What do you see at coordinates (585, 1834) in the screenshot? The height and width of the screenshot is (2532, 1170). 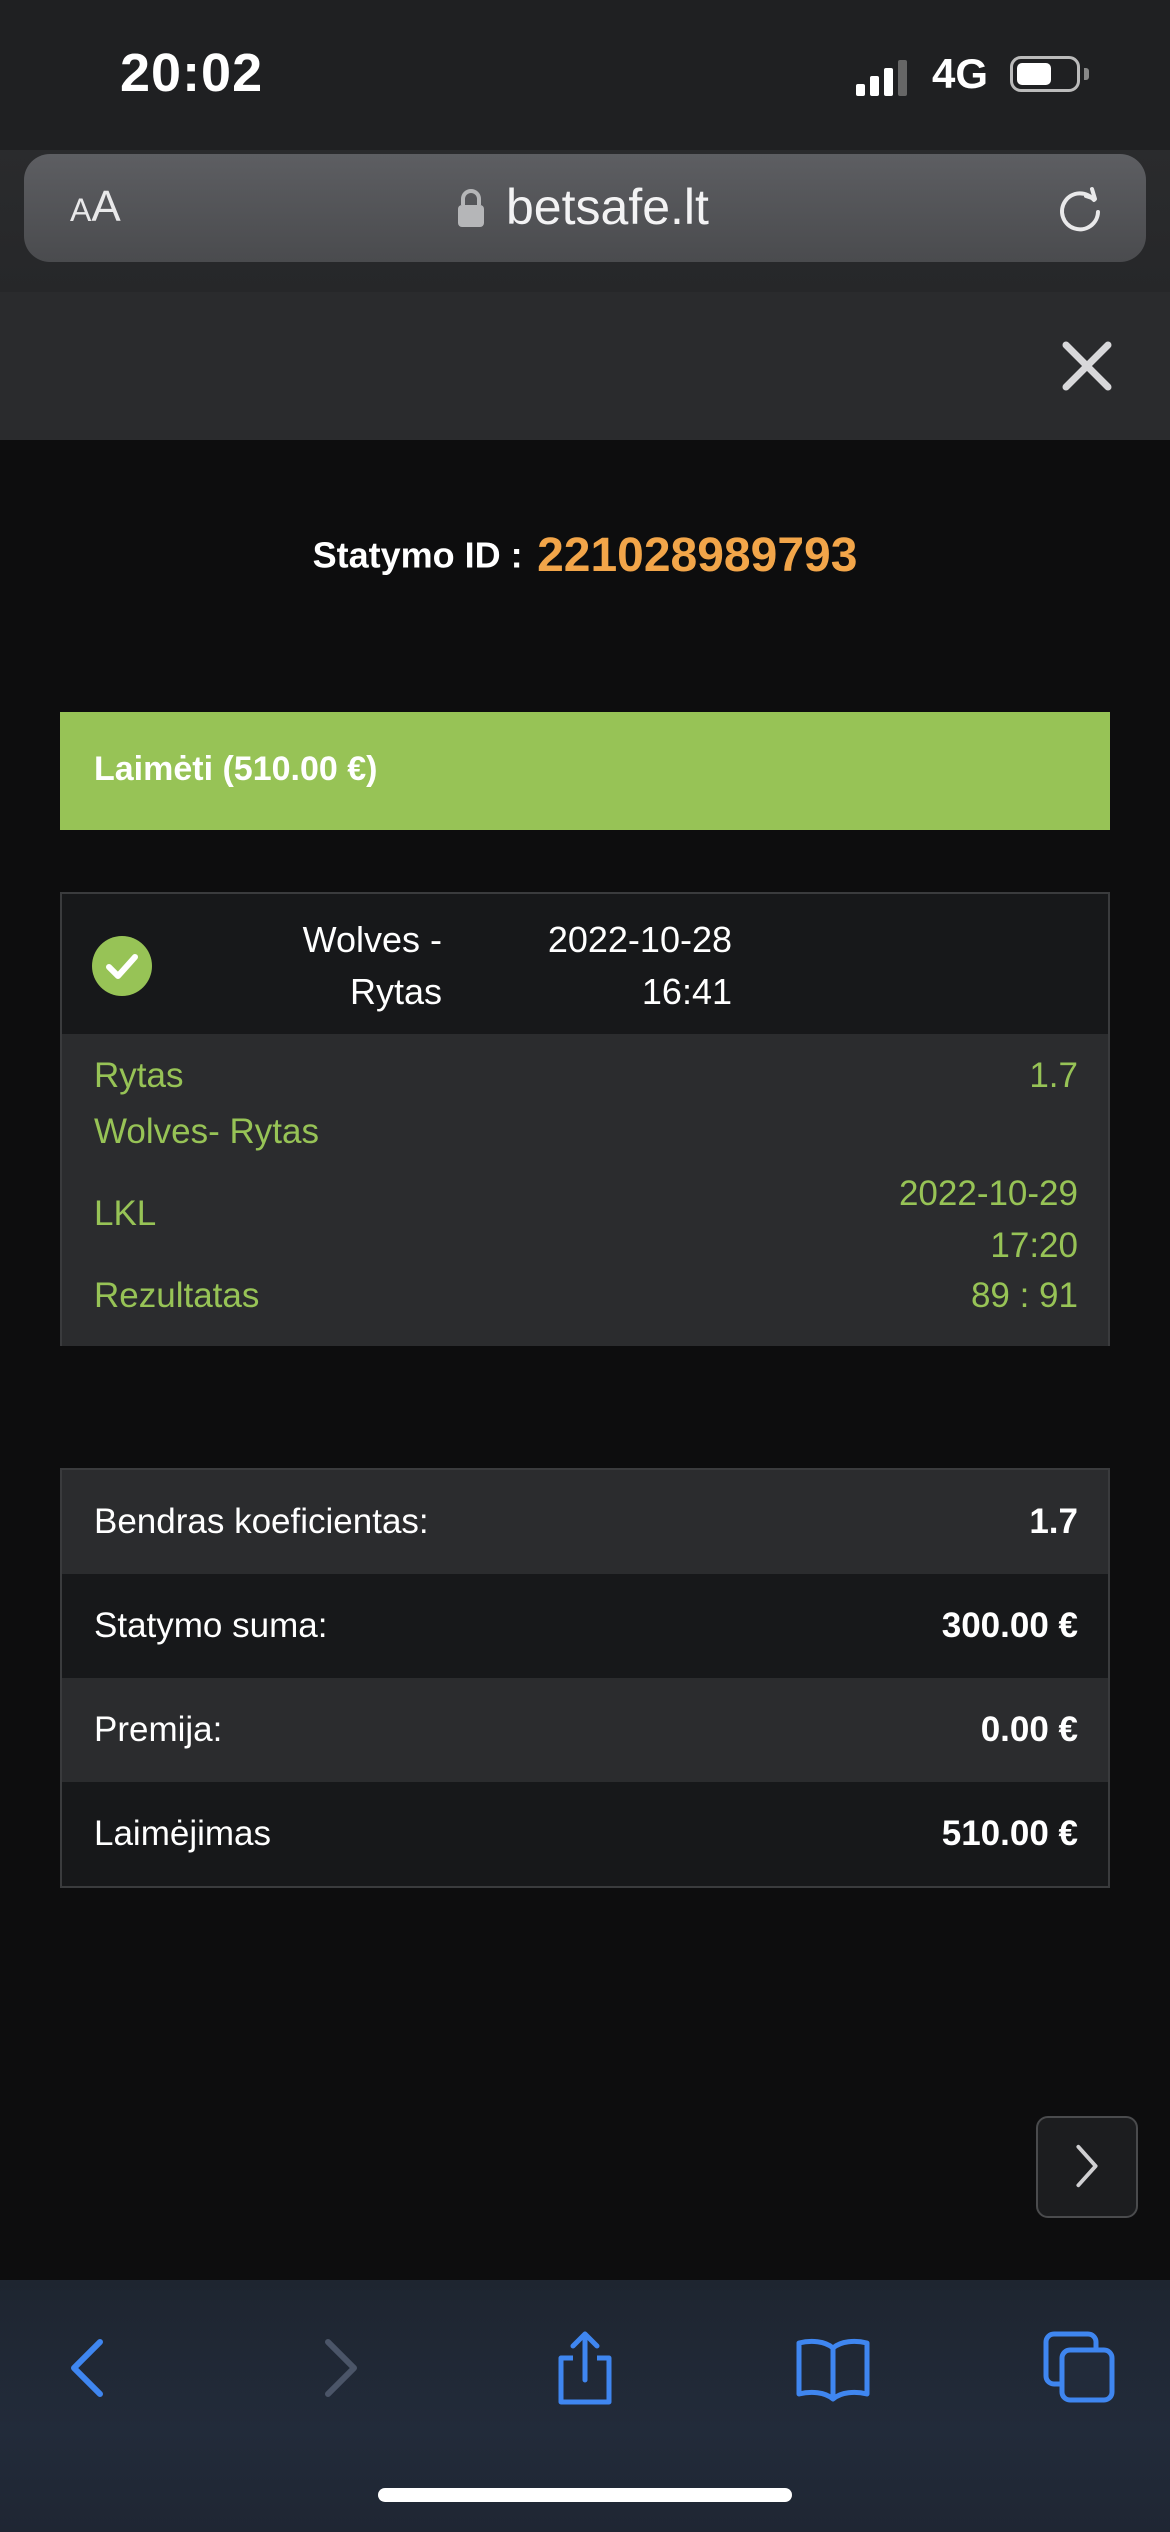 I see `summary-row-winnings: Laimėjimas 510.00 €` at bounding box center [585, 1834].